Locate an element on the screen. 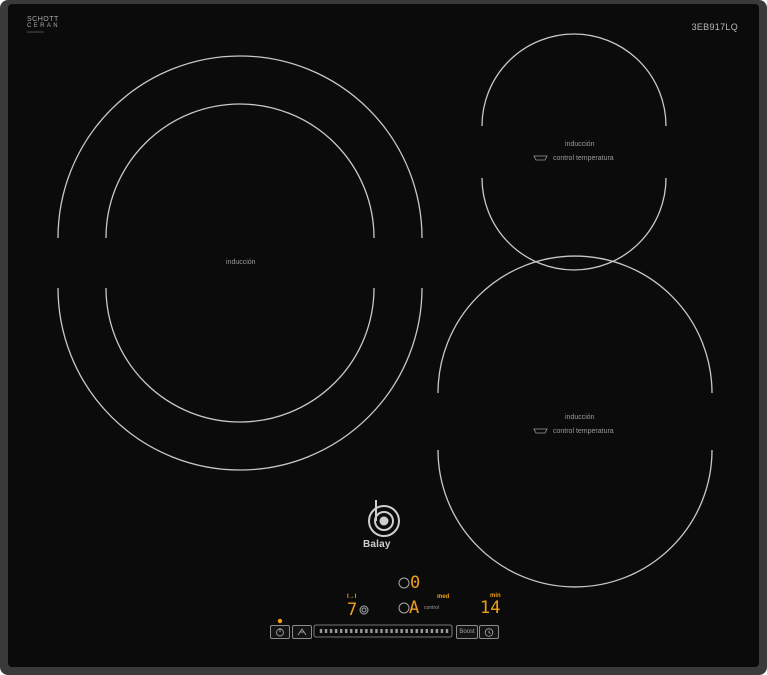  power-button is located at coordinates (280, 632).